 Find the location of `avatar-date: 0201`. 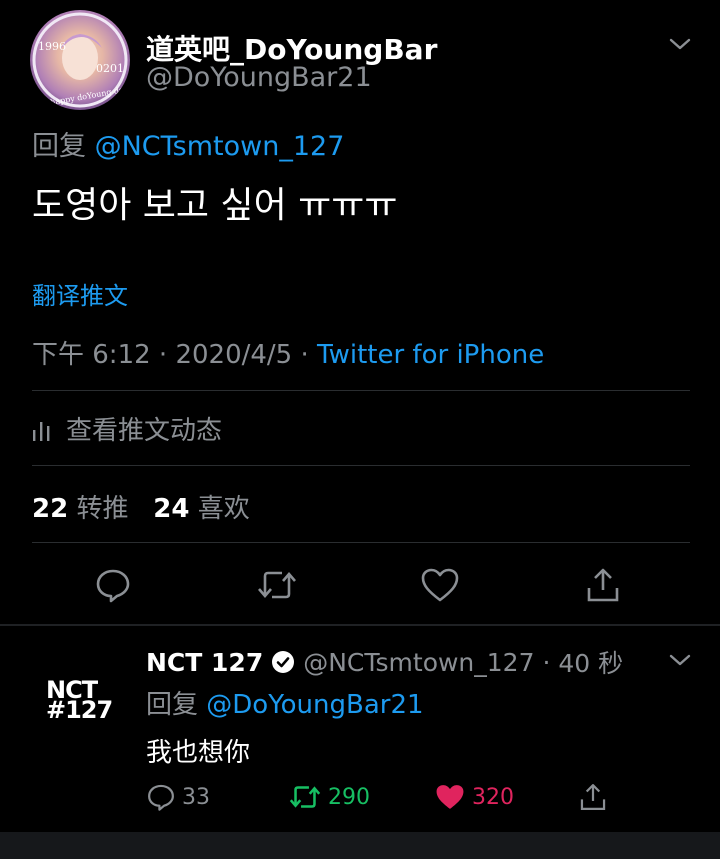

avatar-date: 0201 is located at coordinates (110, 68).